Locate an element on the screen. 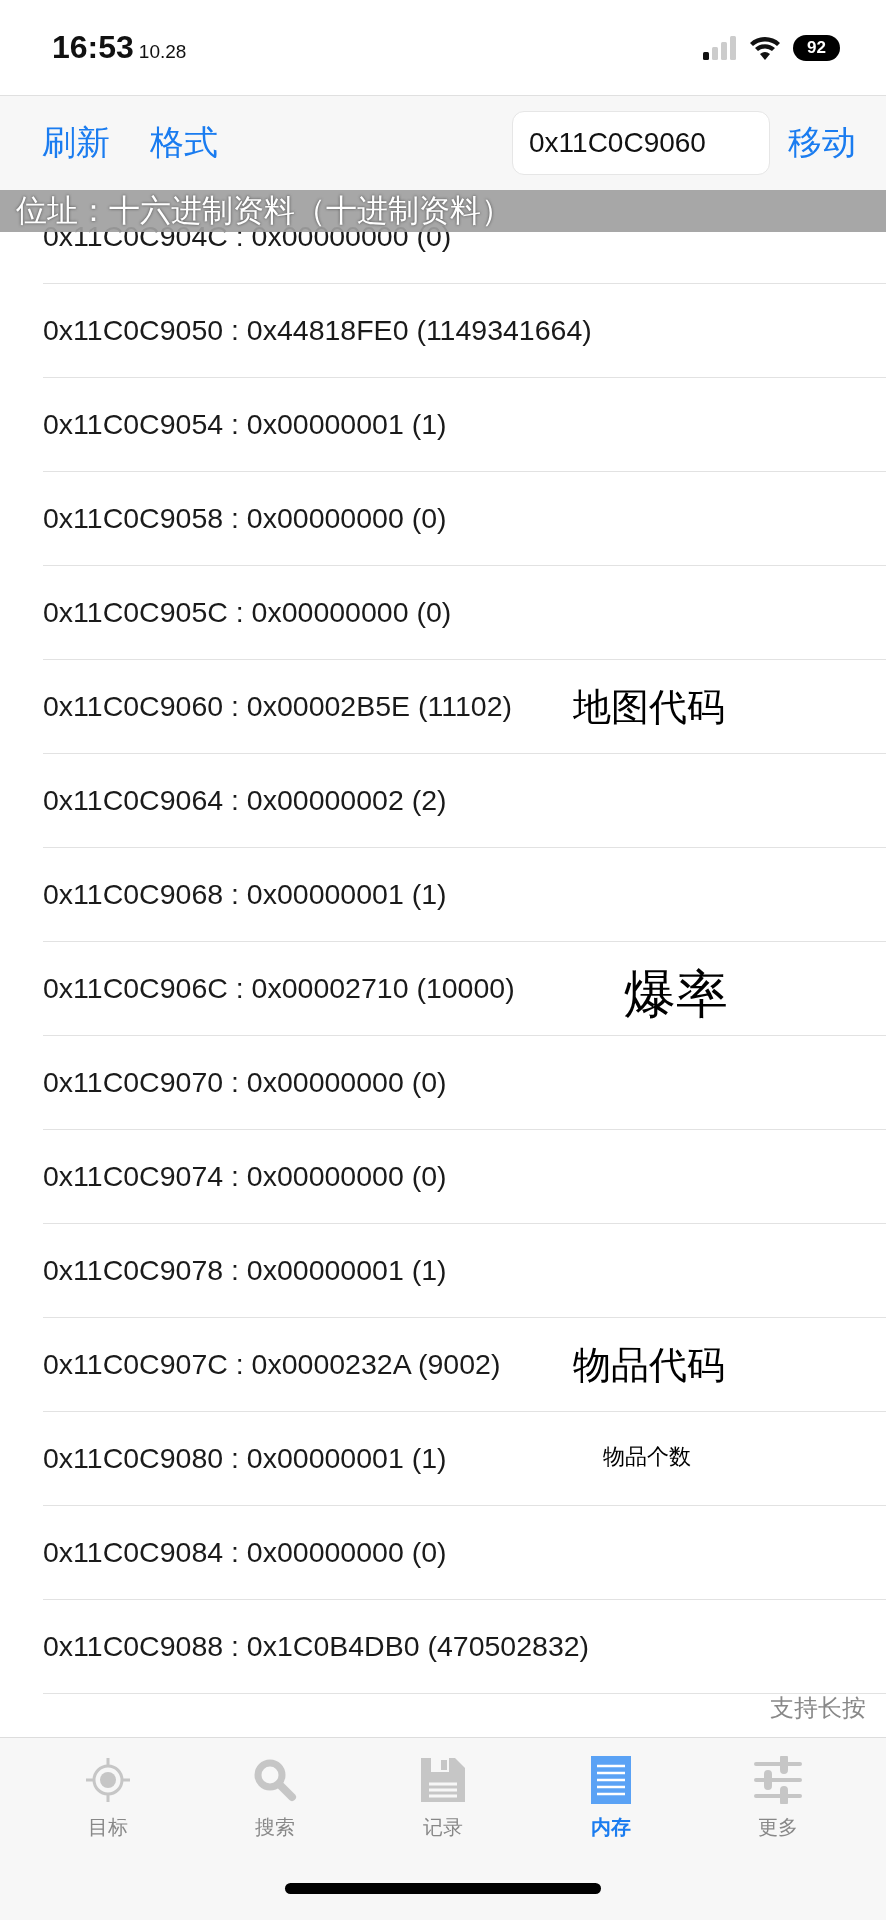 The height and width of the screenshot is (1920, 886). annotation-text: 爆率 is located at coordinates (676, 994).